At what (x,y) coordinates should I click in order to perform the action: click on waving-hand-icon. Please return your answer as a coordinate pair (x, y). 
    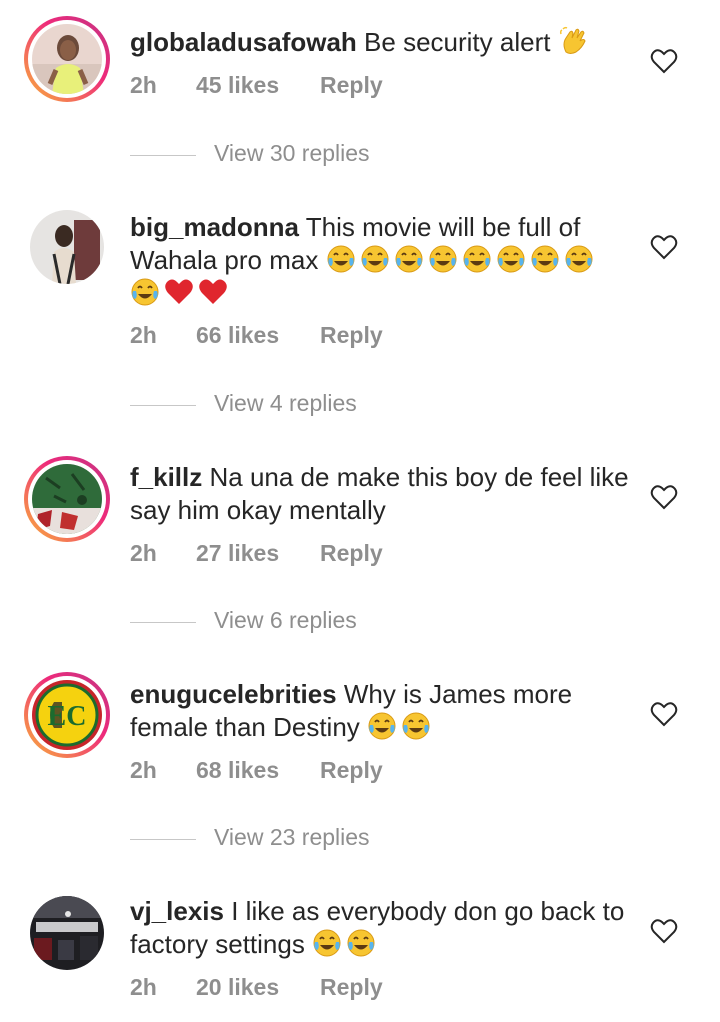
    Looking at the image, I should click on (572, 40).